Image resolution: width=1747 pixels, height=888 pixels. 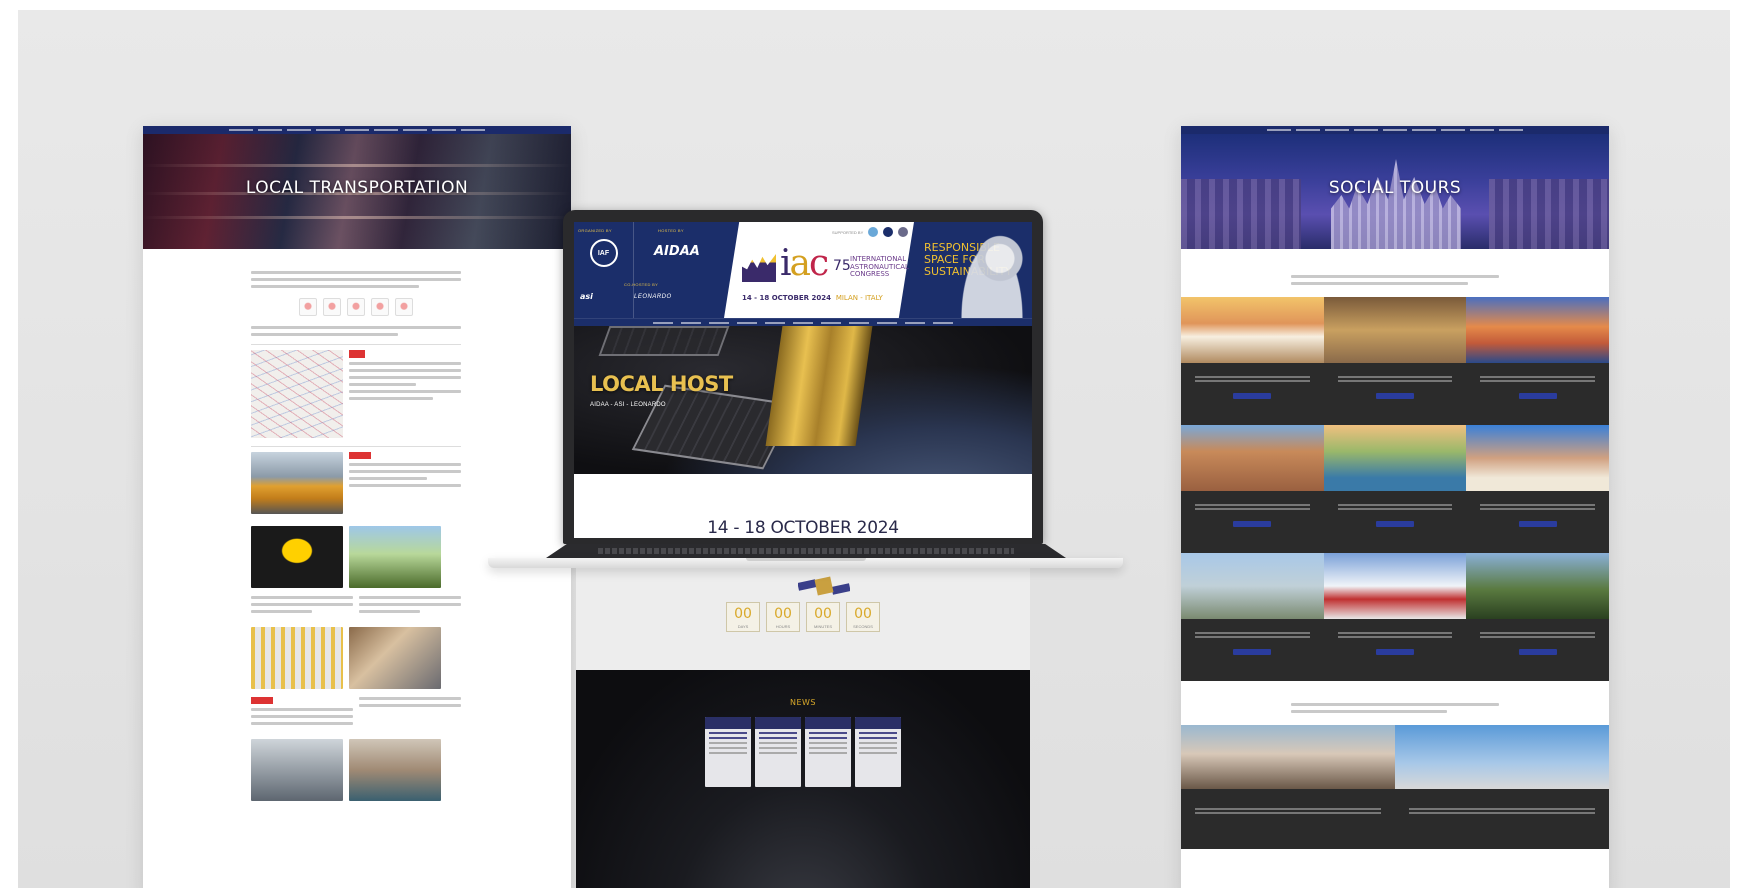 I want to click on event-date: 14 - 18 OCTOBER 2024, so click(x=803, y=528).